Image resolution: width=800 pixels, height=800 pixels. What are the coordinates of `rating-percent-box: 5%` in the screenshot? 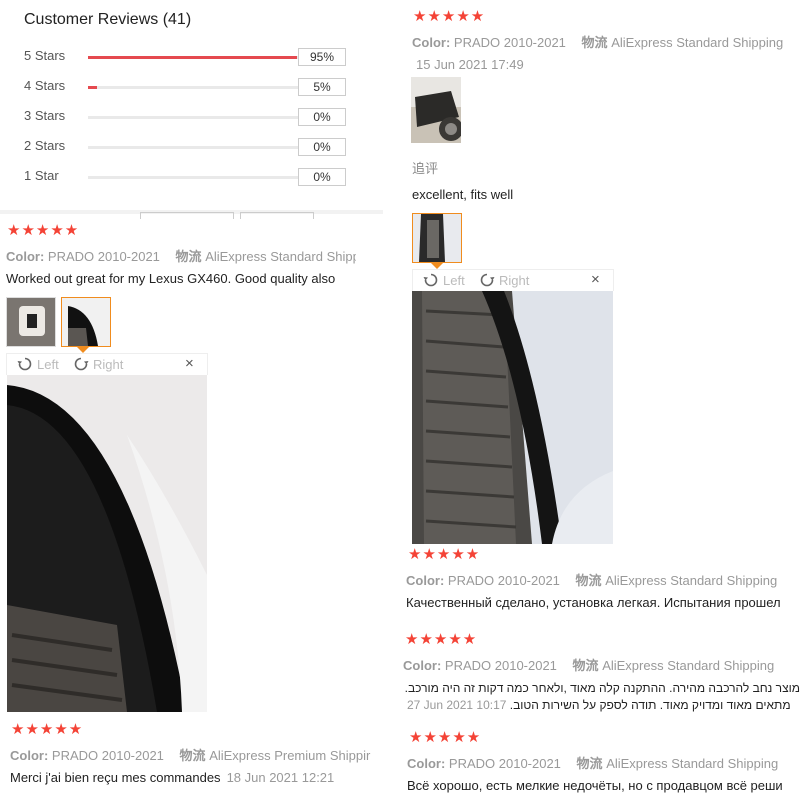 It's located at (322, 87).